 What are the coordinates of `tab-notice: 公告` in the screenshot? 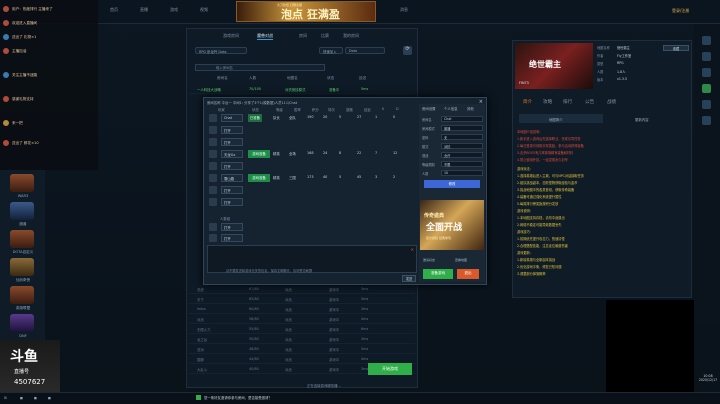 It's located at (589, 102).